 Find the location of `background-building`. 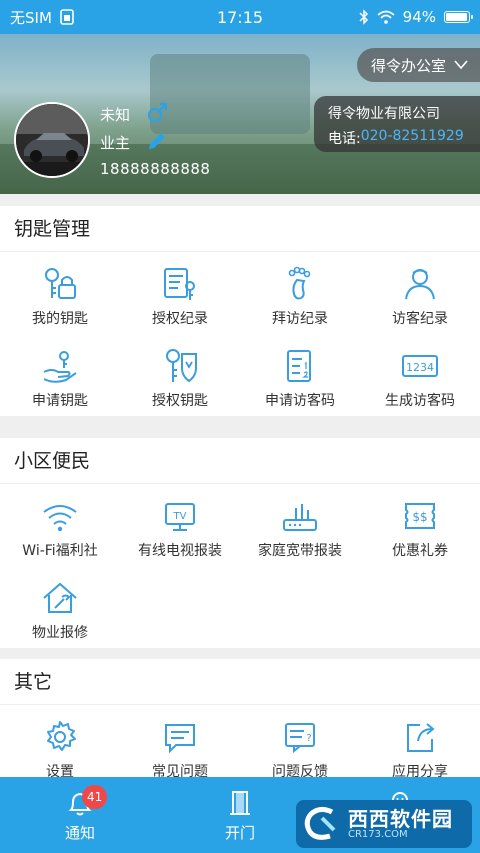

background-building is located at coordinates (230, 94).